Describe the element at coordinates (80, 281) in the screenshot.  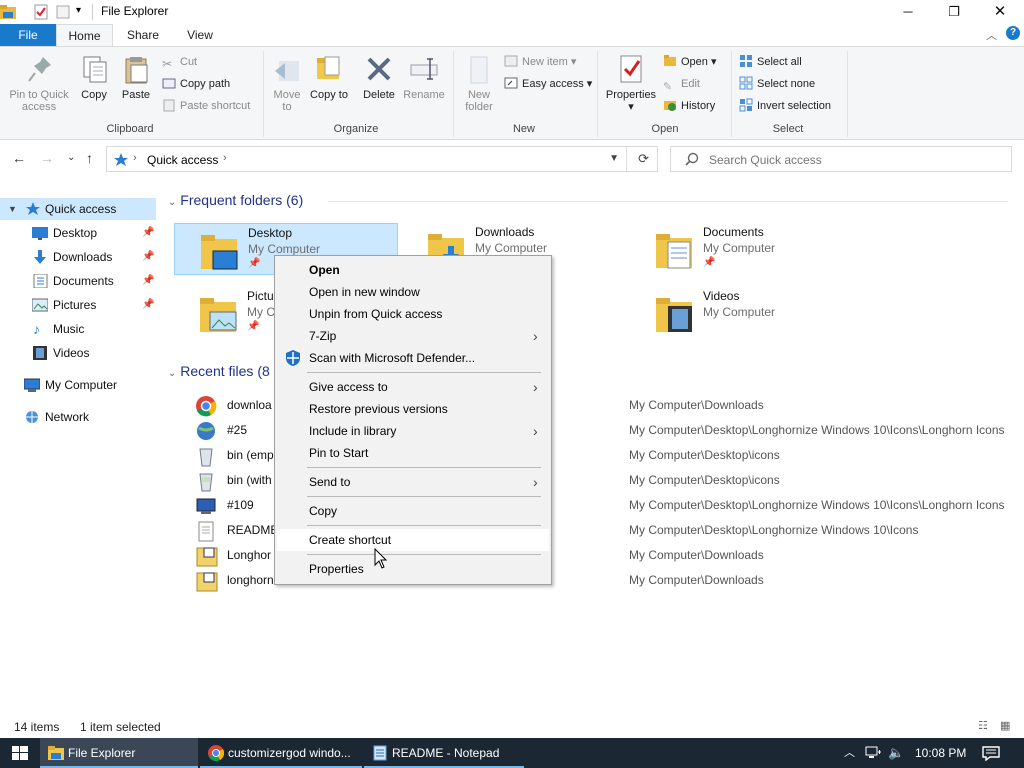
I see `nav-item-documents: Documents 📌` at that location.